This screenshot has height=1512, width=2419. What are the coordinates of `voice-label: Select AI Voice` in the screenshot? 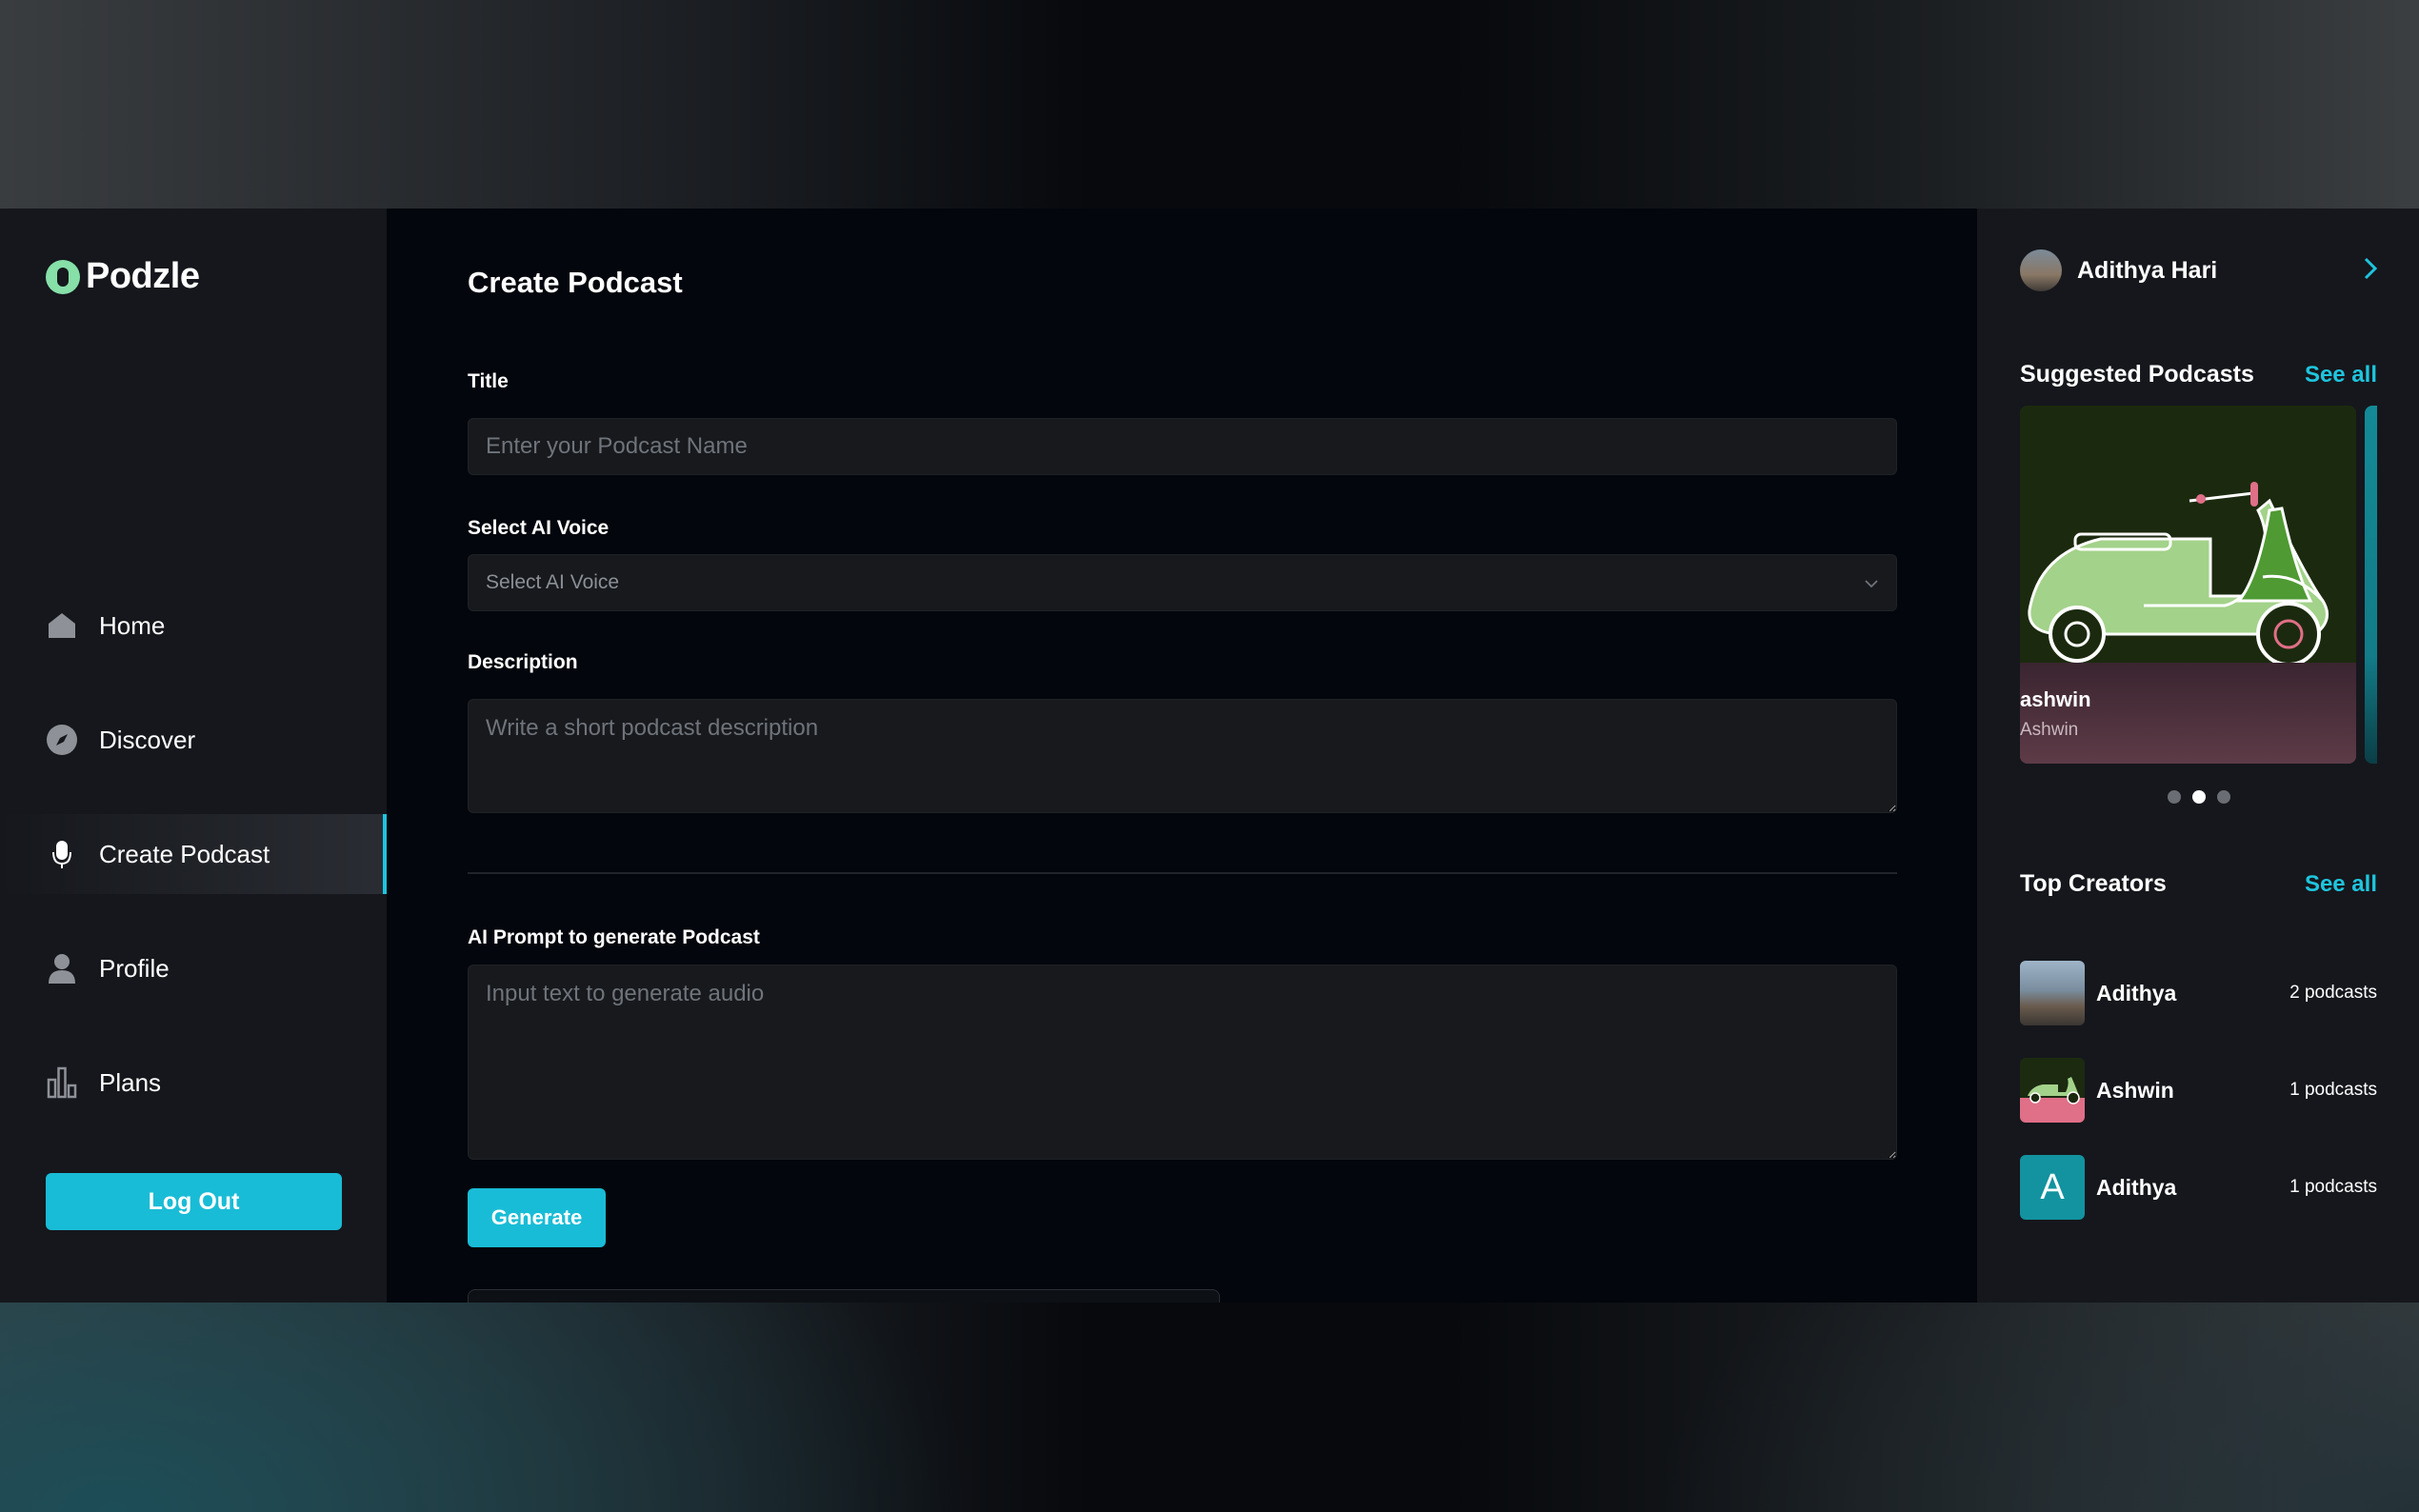 It's located at (539, 528).